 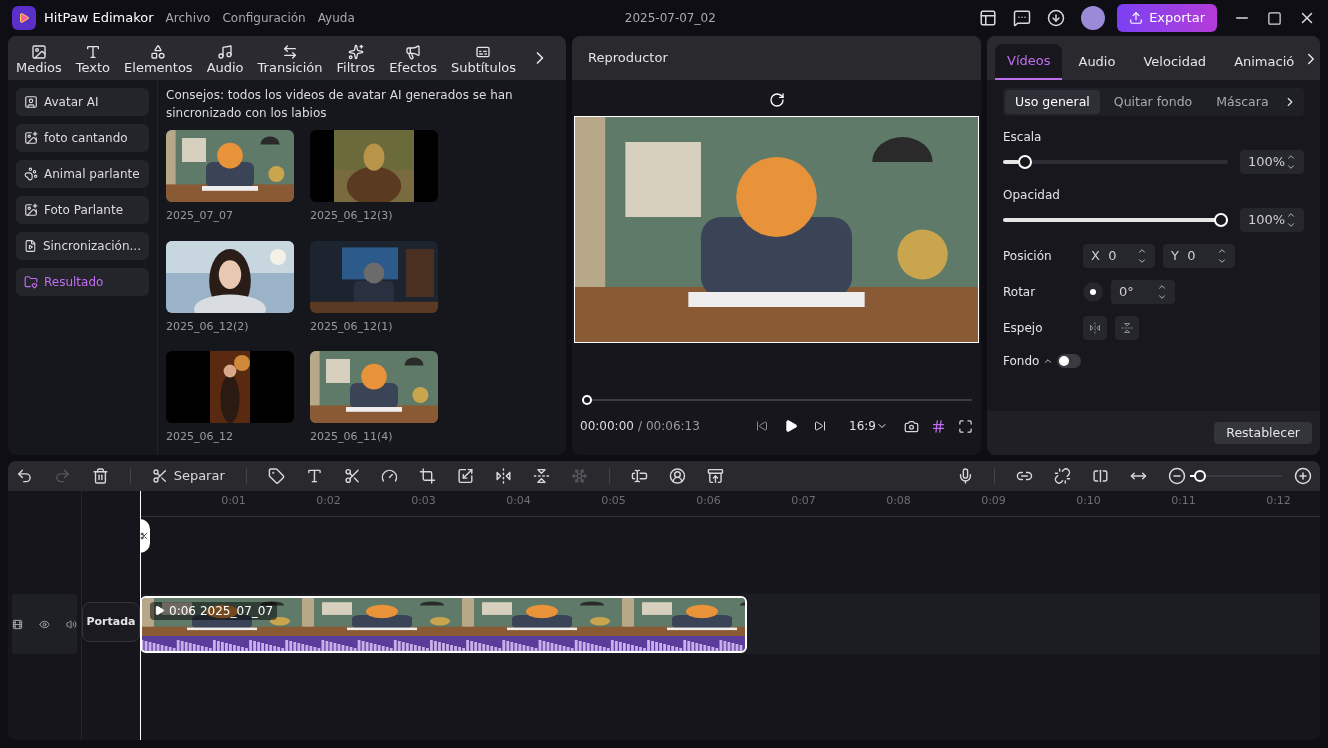 What do you see at coordinates (504, 476) in the screenshot?
I see `flip-icon` at bounding box center [504, 476].